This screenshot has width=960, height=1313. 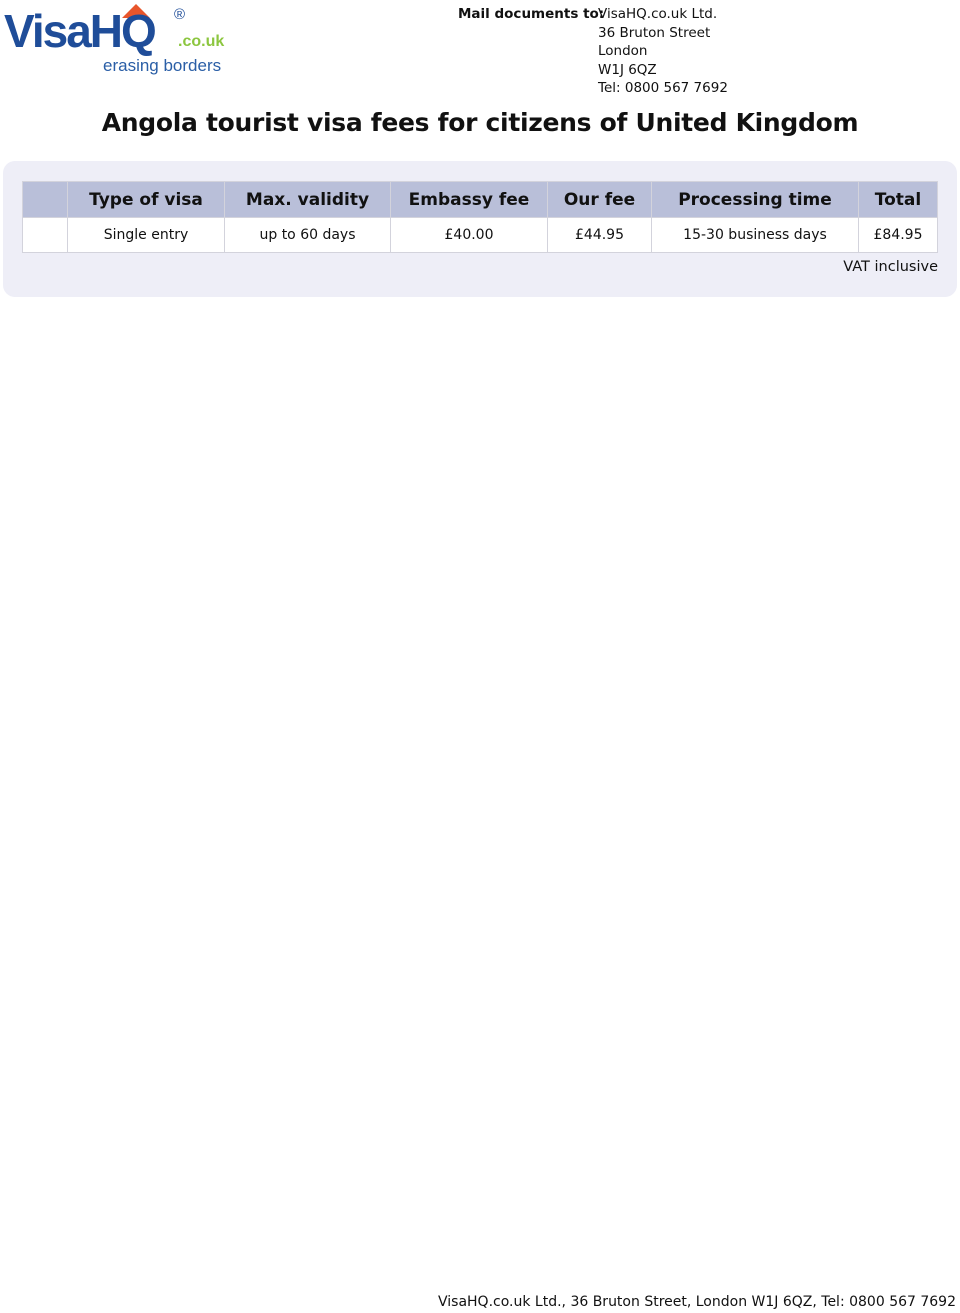 I want to click on logo-tagline: erasing borders, so click(x=162, y=65).